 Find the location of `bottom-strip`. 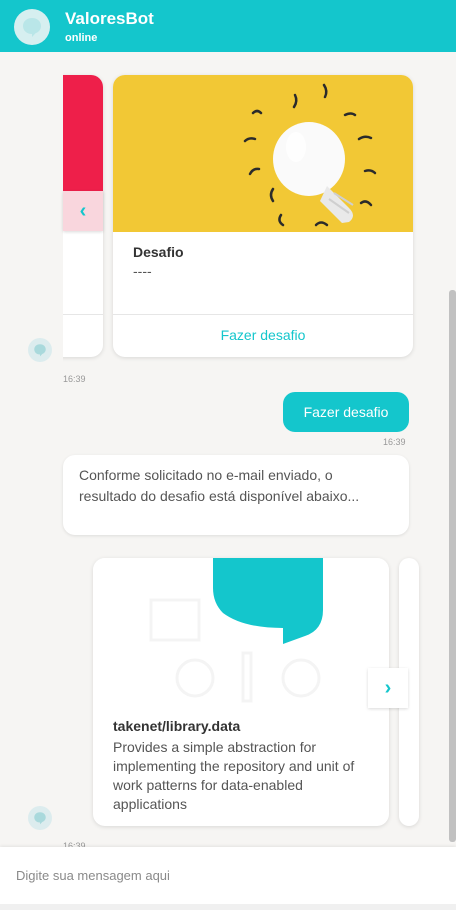

bottom-strip is located at coordinates (228, 907).